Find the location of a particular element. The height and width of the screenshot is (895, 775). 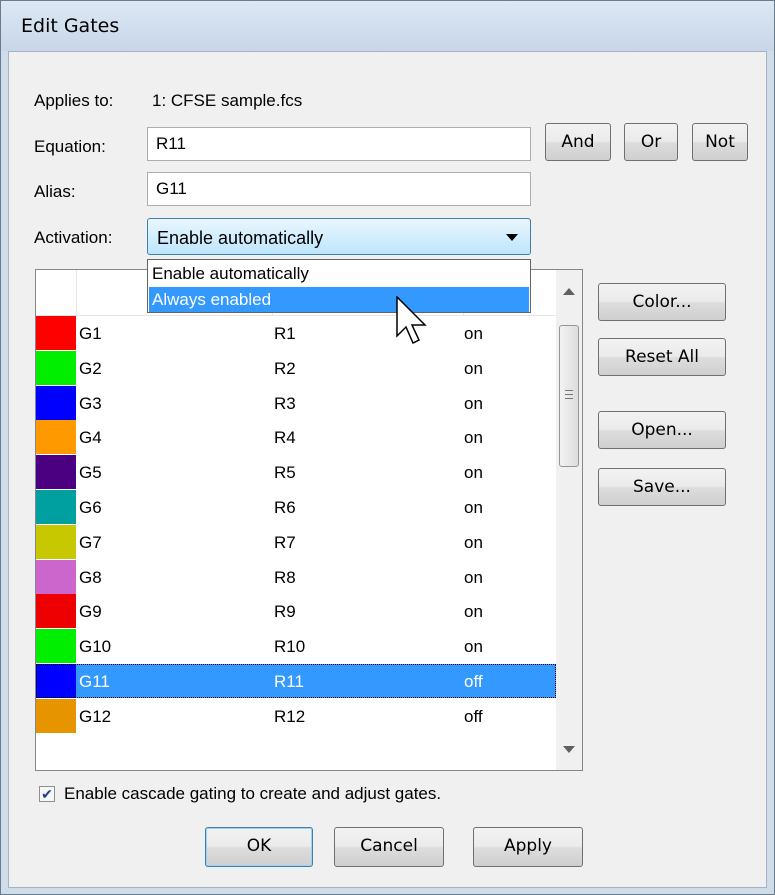

table-row: G2 R2 on is located at coordinates (296, 367).